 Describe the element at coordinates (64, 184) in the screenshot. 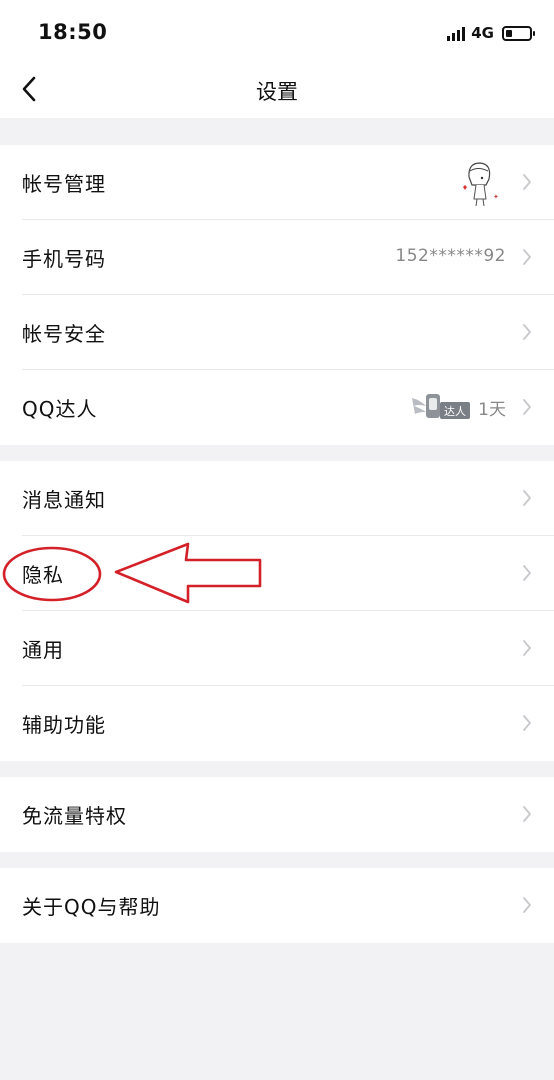

I see `row-label: 帐号管理` at that location.